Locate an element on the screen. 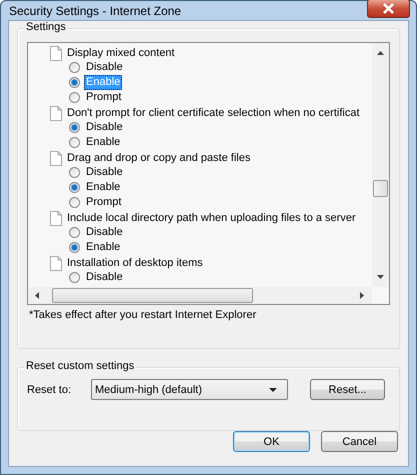 This screenshot has height=475, width=417. close-icon is located at coordinates (388, 8).